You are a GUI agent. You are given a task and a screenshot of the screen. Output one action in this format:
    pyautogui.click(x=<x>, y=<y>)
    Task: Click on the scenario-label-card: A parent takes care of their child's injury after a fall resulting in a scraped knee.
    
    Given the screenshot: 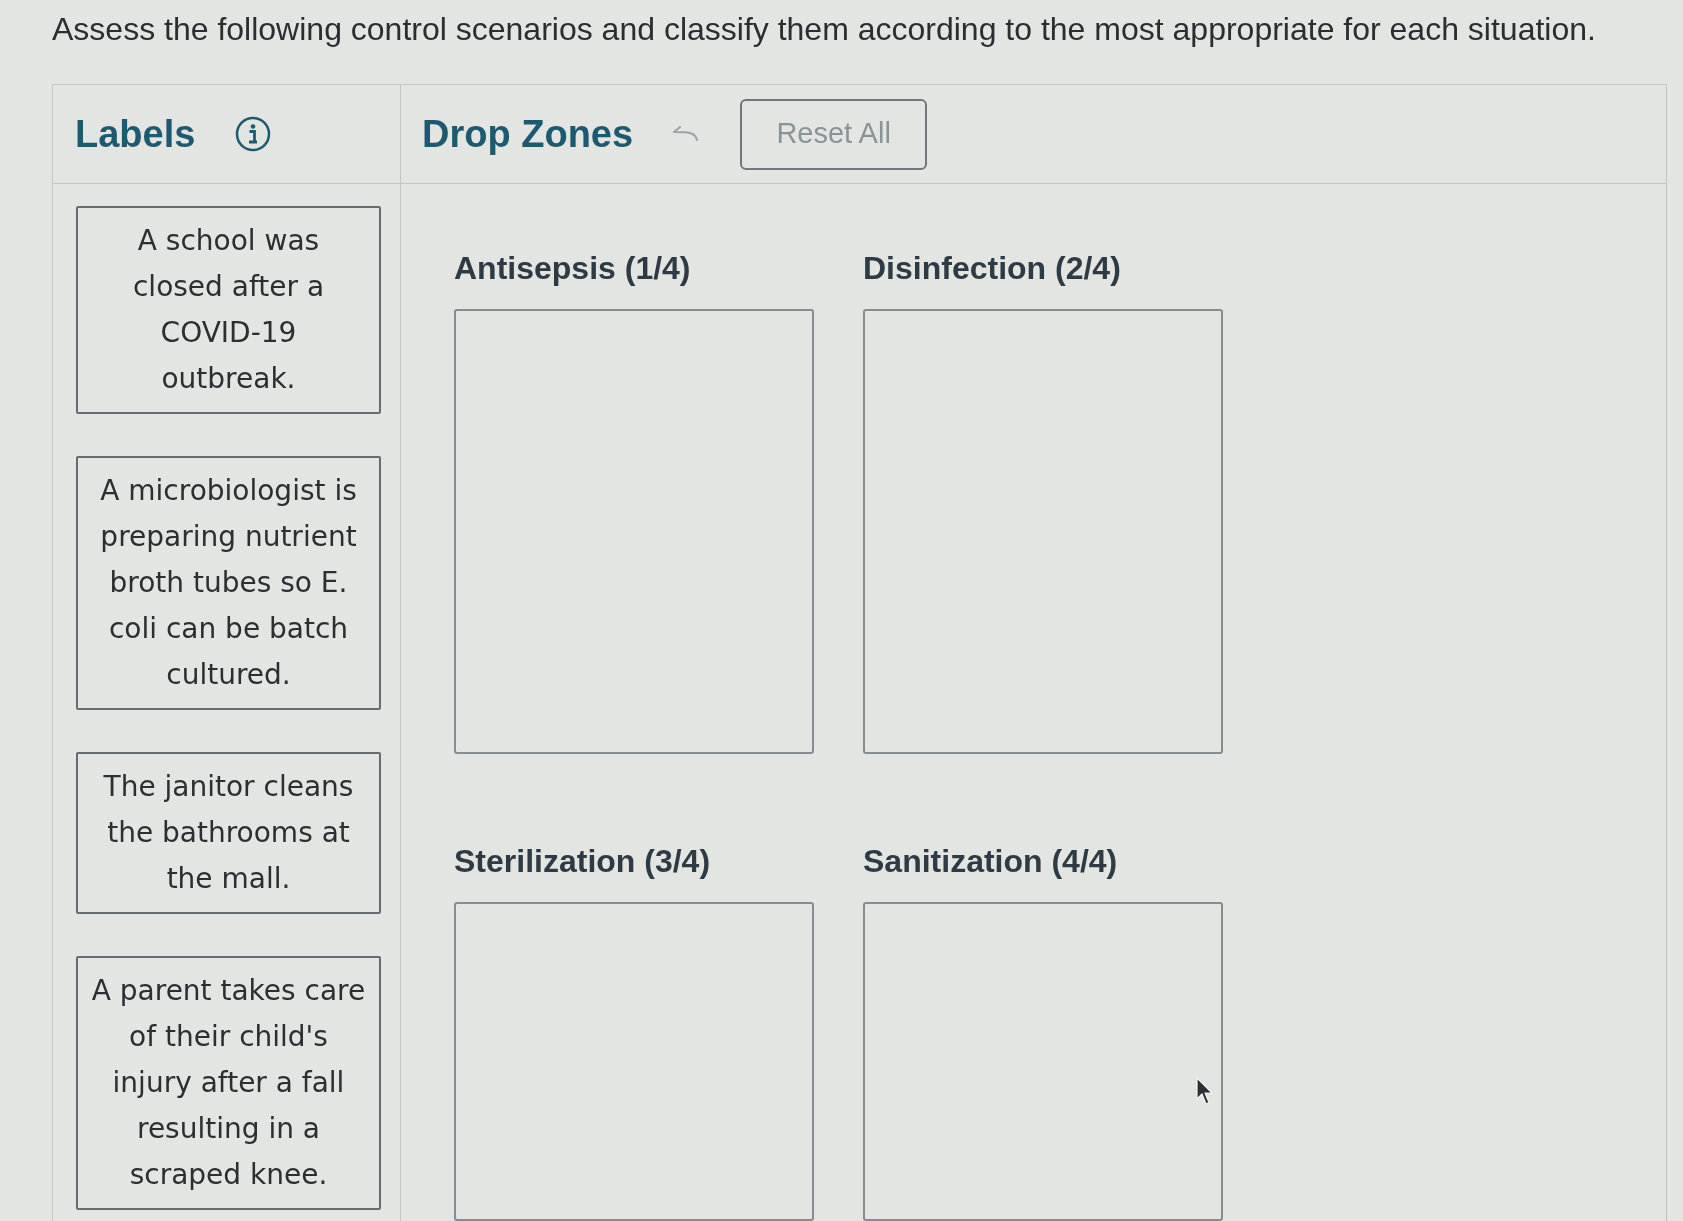 What is the action you would take?
    pyautogui.click(x=228, y=1083)
    